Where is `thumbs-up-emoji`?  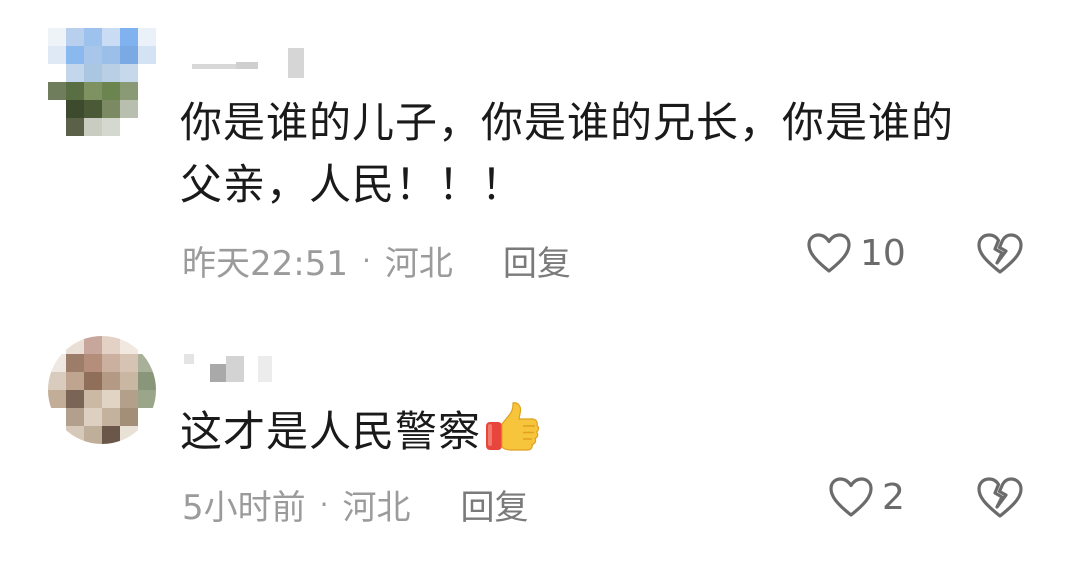
thumbs-up-emoji is located at coordinates (513, 426).